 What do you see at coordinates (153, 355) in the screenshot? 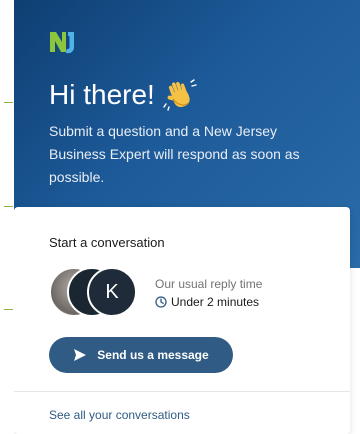
I see `send-button-label: Send us a message` at bounding box center [153, 355].